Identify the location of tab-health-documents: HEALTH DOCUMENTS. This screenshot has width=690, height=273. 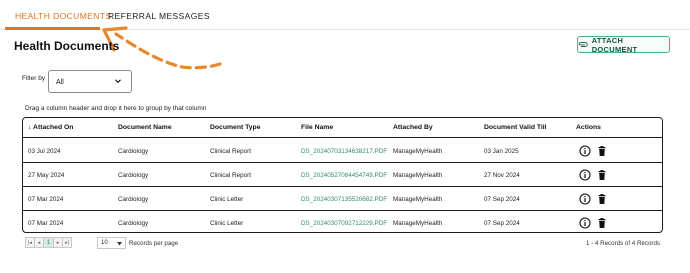
(63, 16).